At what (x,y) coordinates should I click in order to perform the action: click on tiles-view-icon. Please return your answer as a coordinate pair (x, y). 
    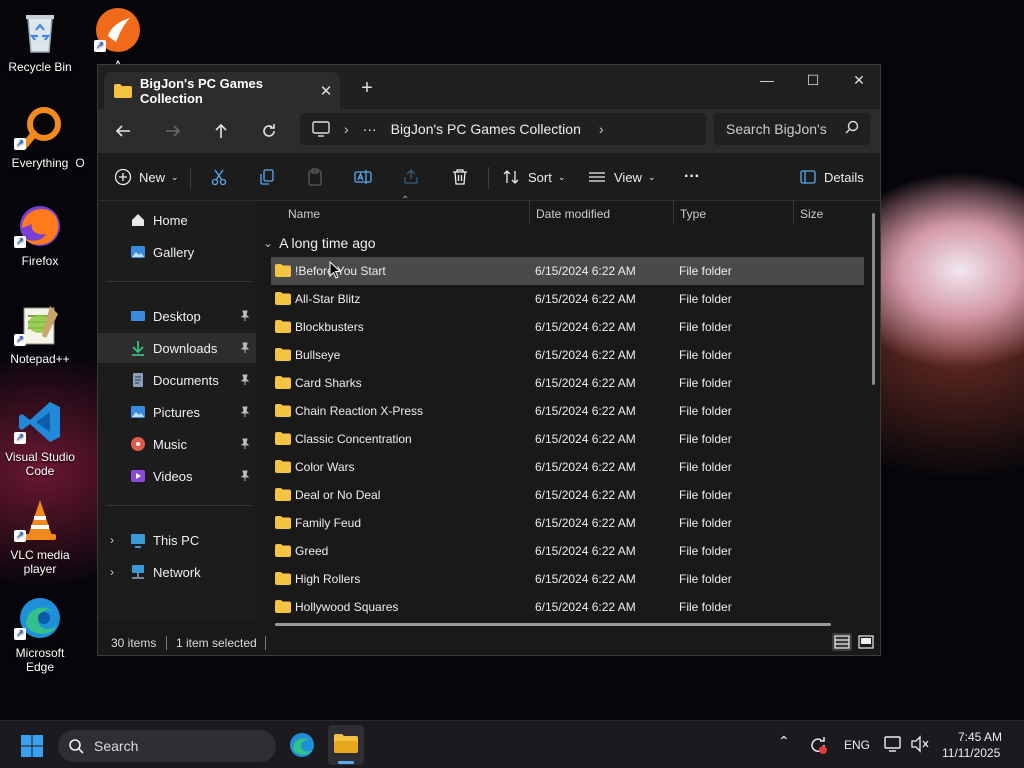
    Looking at the image, I should click on (866, 642).